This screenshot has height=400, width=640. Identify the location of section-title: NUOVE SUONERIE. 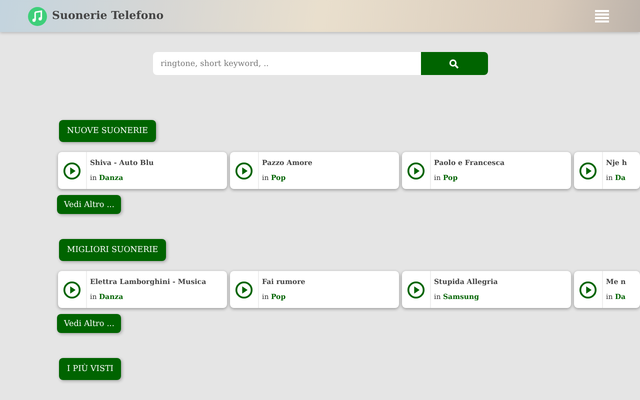
(107, 131).